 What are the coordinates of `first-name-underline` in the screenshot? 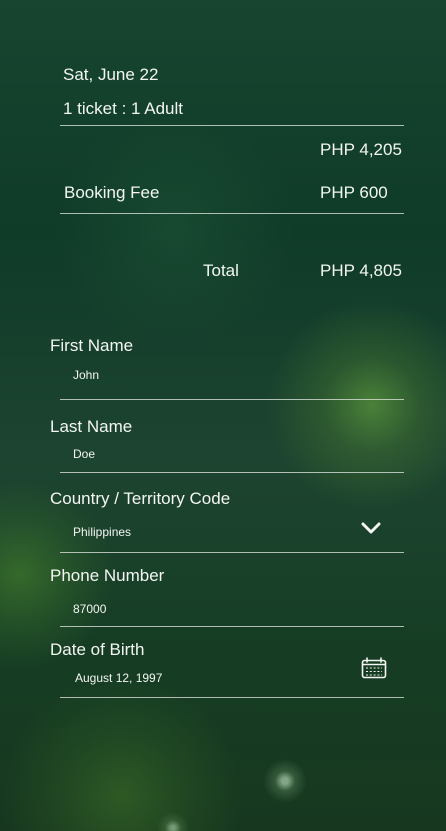 It's located at (232, 399).